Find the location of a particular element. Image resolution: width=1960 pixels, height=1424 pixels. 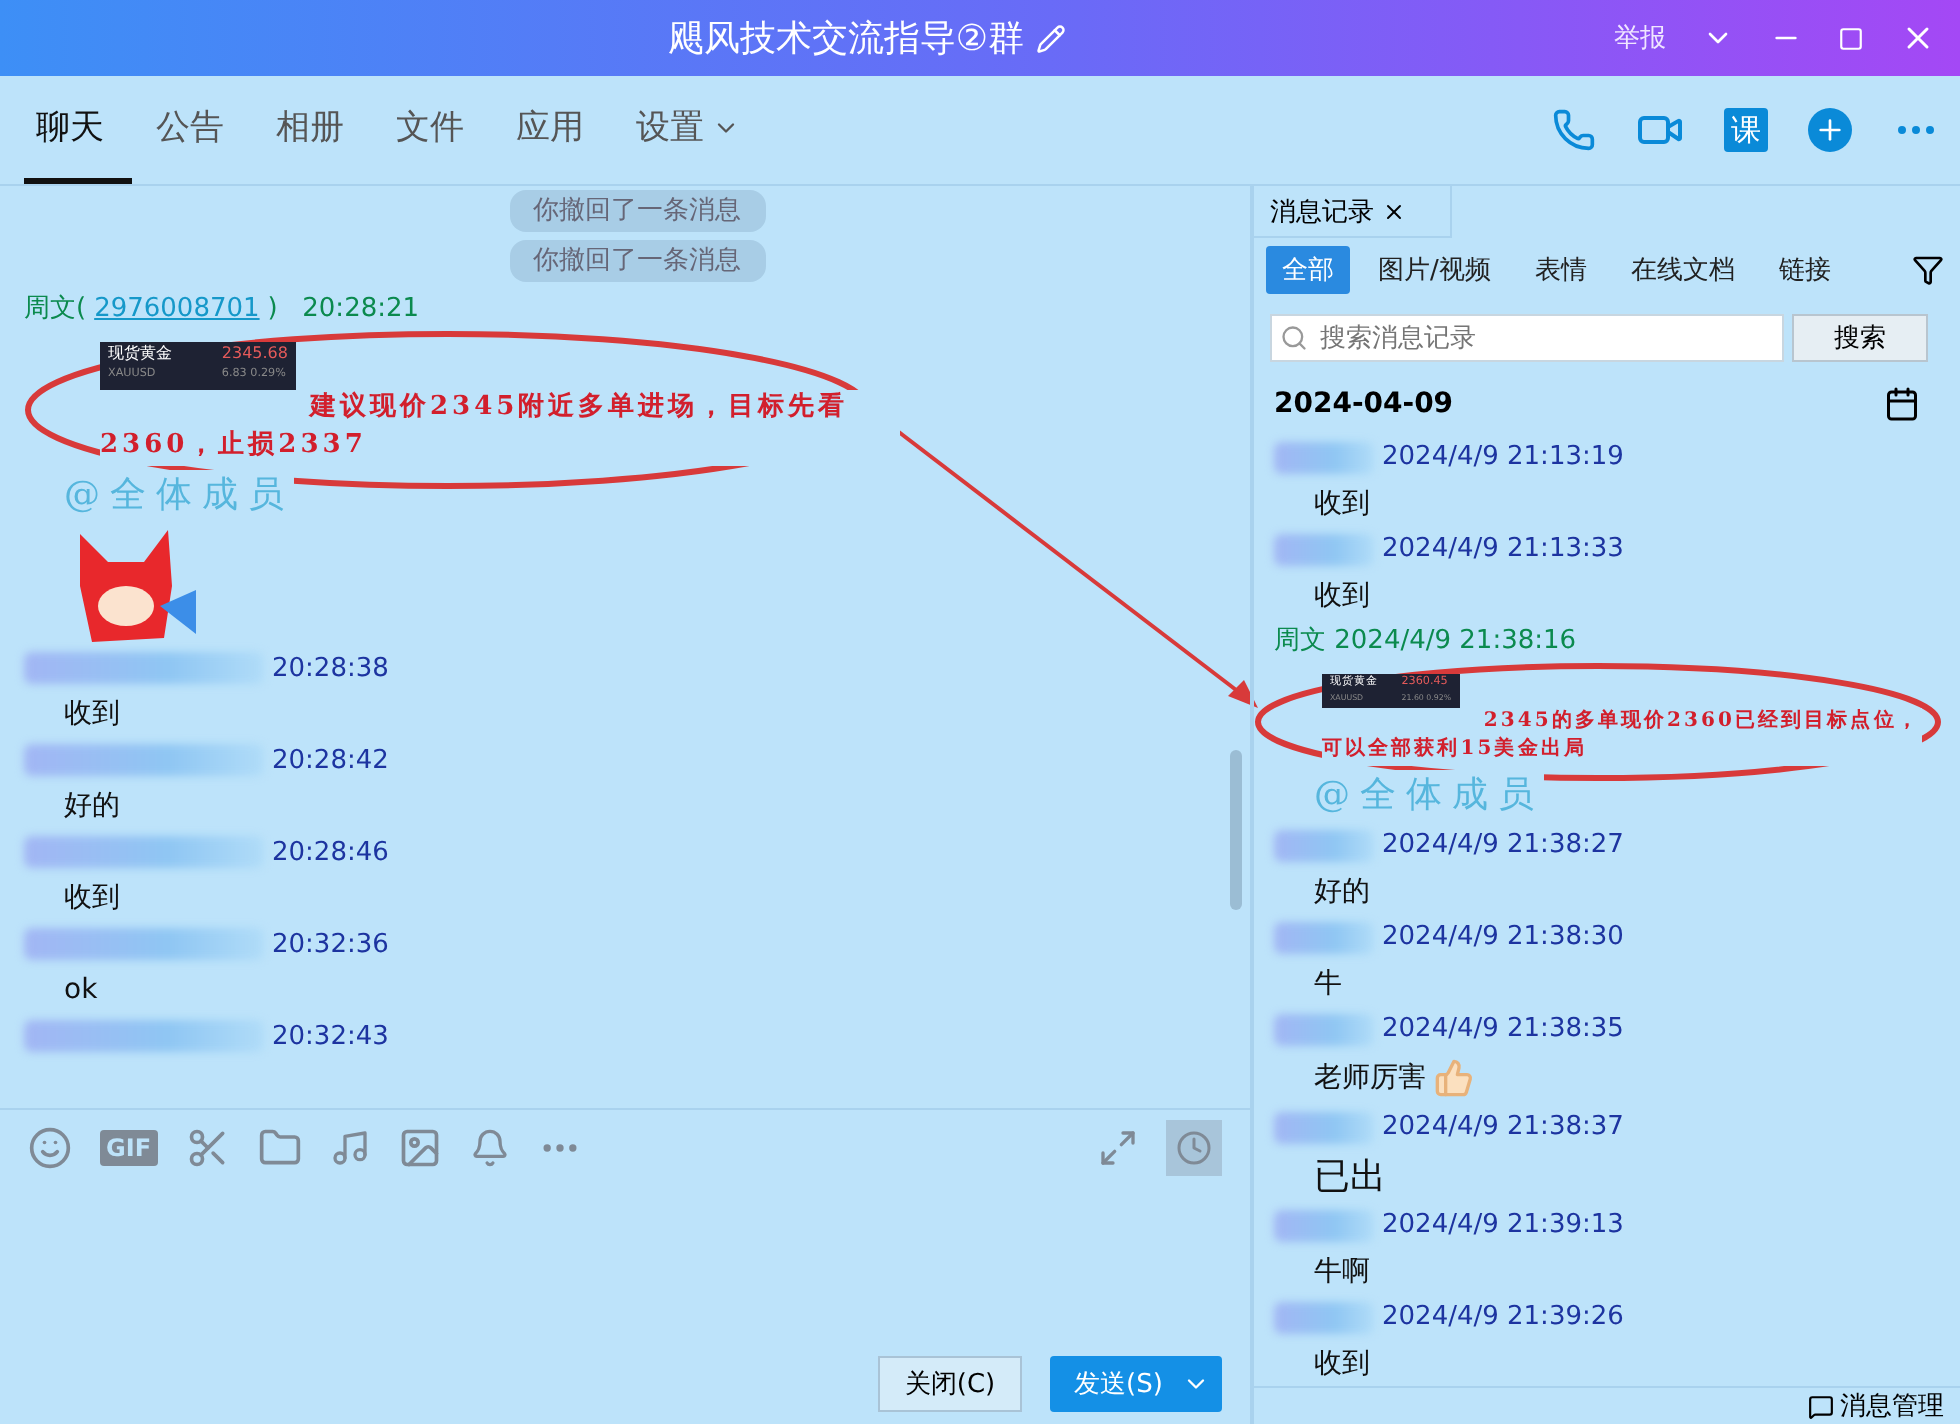

smile-icon is located at coordinates (50, 1148).